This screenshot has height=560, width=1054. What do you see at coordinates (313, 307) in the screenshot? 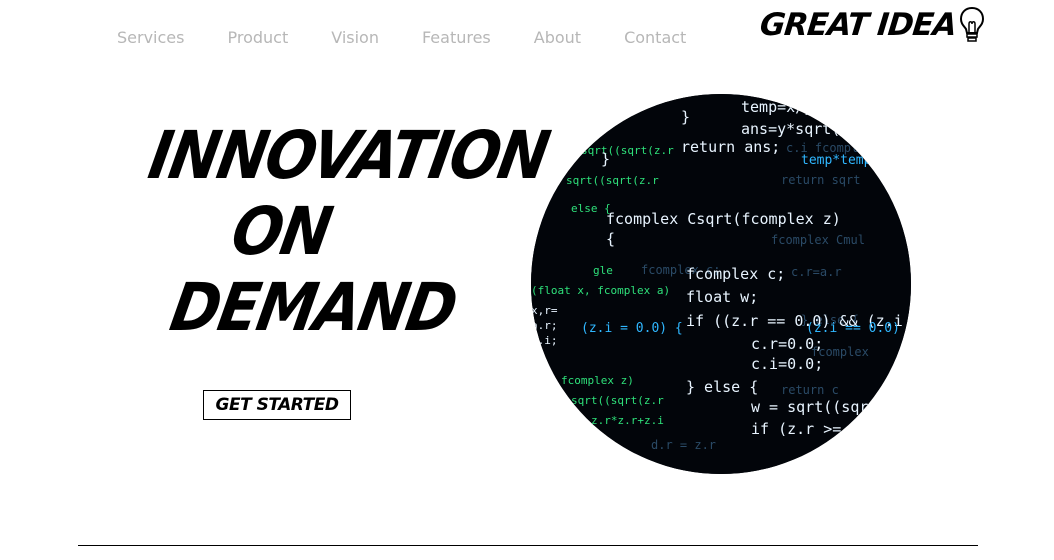
I see `hero-line-demand: DEMAND` at bounding box center [313, 307].